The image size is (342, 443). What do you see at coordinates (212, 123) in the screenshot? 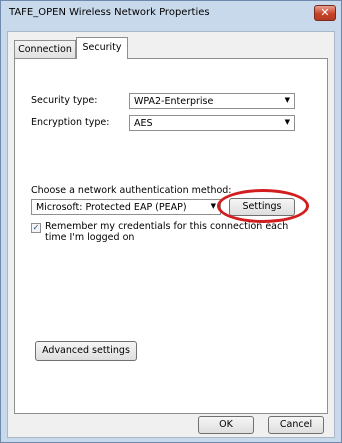
I see `encryption-type-dropdown: AES ▼` at bounding box center [212, 123].